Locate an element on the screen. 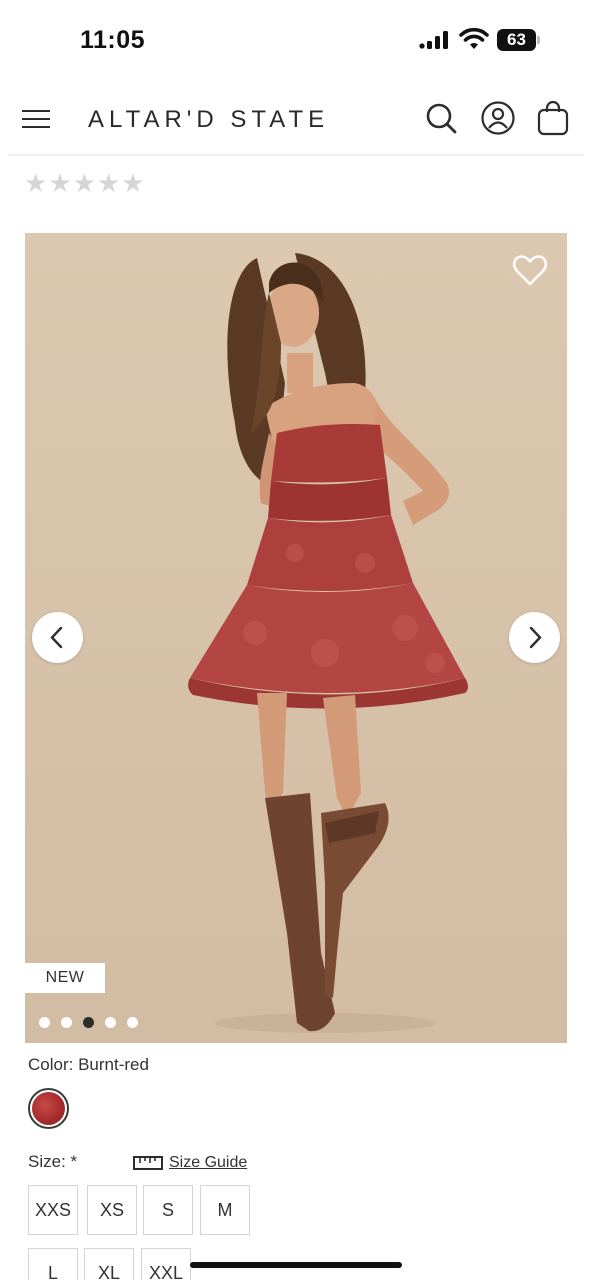  heart-icon is located at coordinates (530, 270).